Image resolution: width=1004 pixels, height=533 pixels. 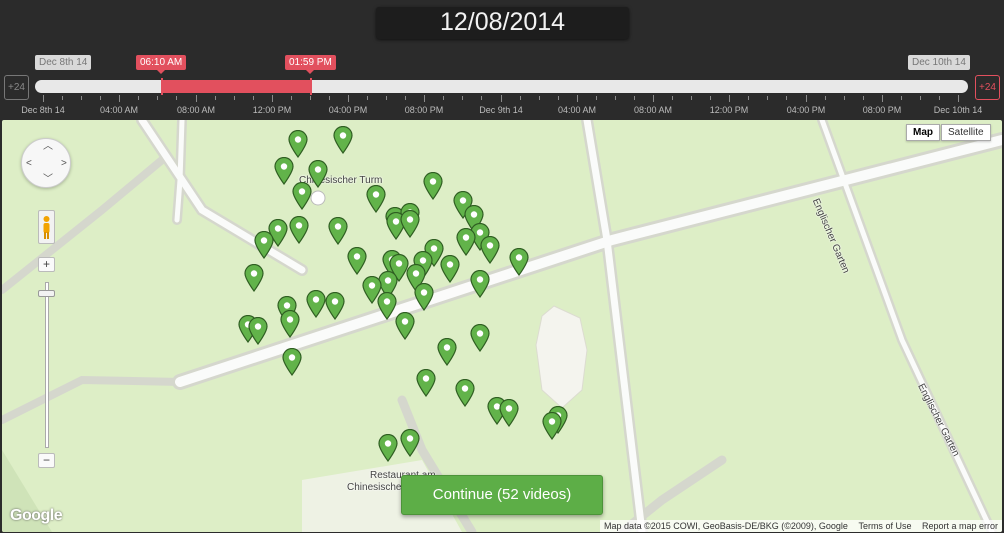 What do you see at coordinates (46, 460) in the screenshot?
I see `zoom-out-button: −` at bounding box center [46, 460].